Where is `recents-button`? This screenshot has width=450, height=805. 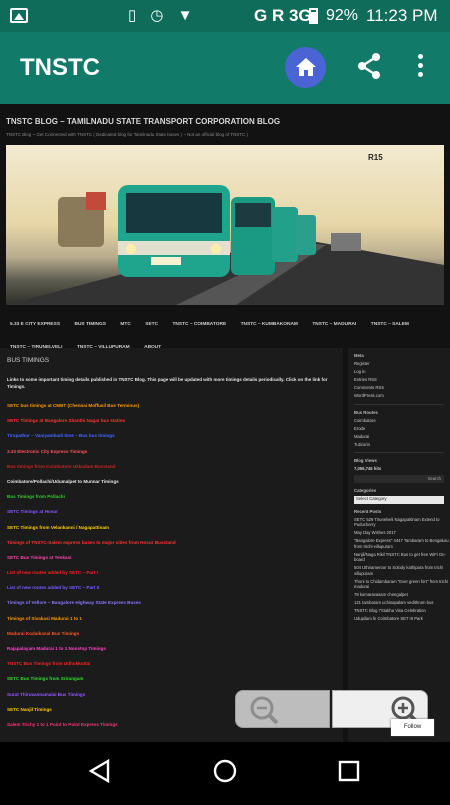 recents-button is located at coordinates (349, 771).